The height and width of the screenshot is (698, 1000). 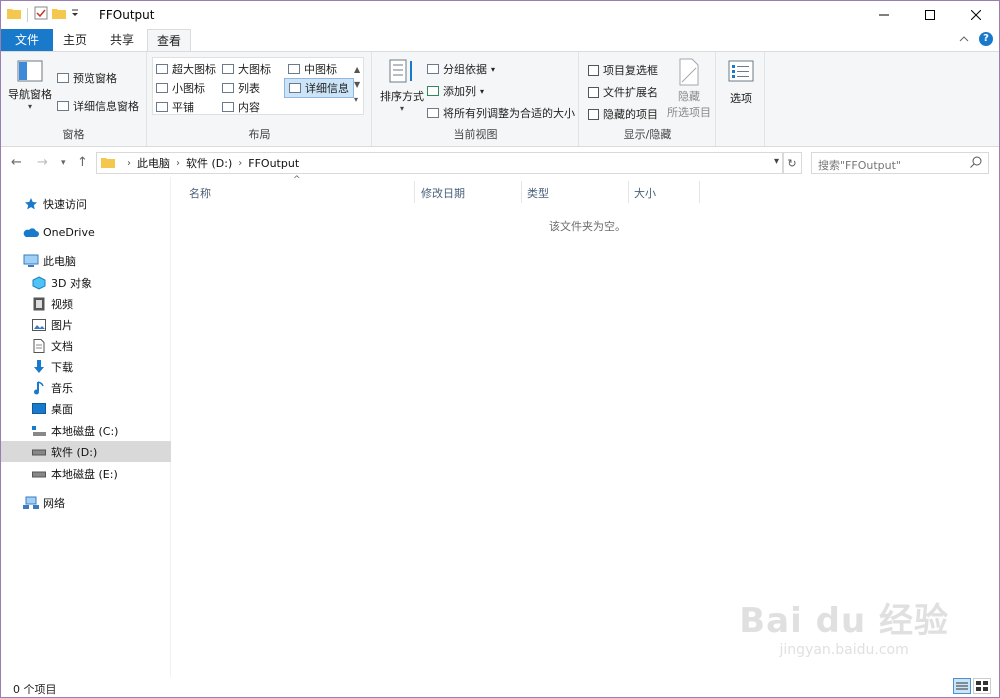 What do you see at coordinates (122, 40) in the screenshot?
I see `tab-share: 共享` at bounding box center [122, 40].